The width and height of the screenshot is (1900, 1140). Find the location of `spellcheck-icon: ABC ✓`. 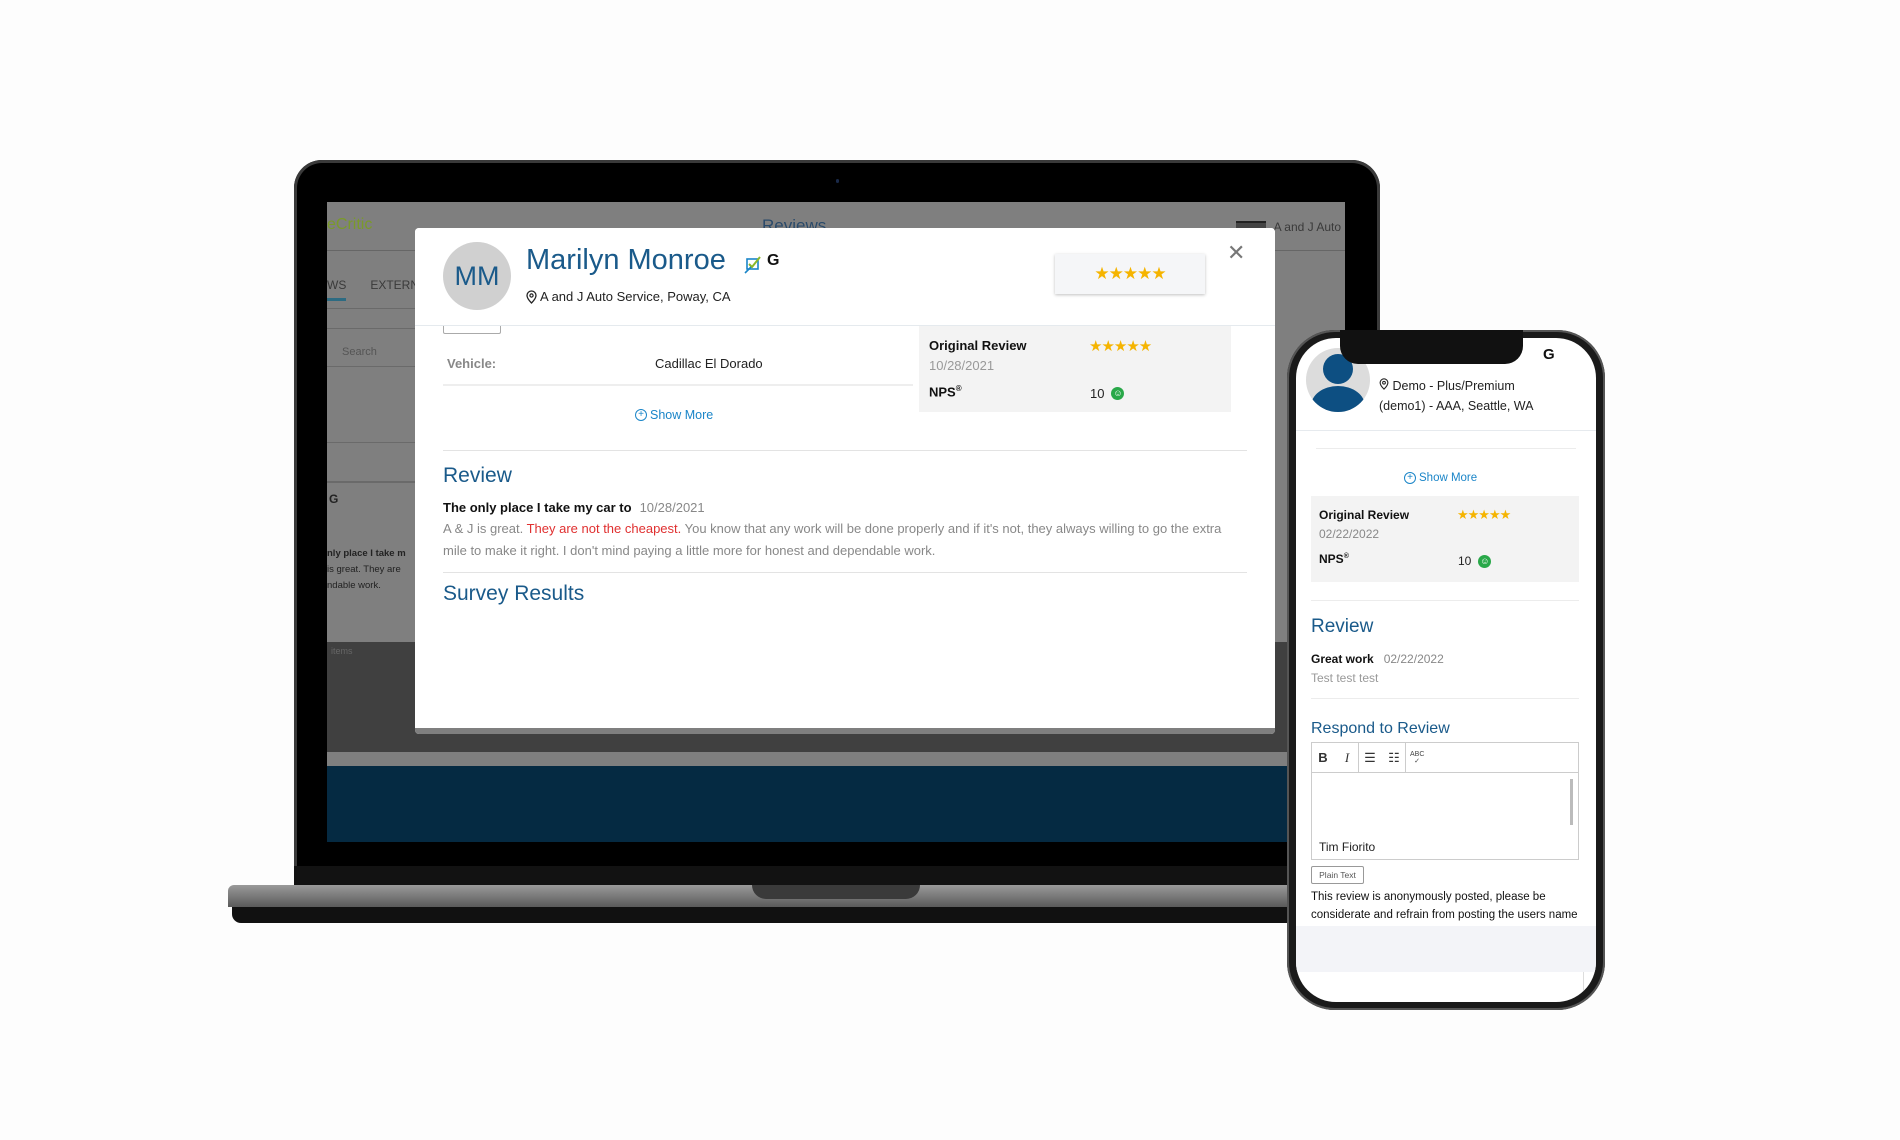

spellcheck-icon: ABC ✓ is located at coordinates (1417, 758).